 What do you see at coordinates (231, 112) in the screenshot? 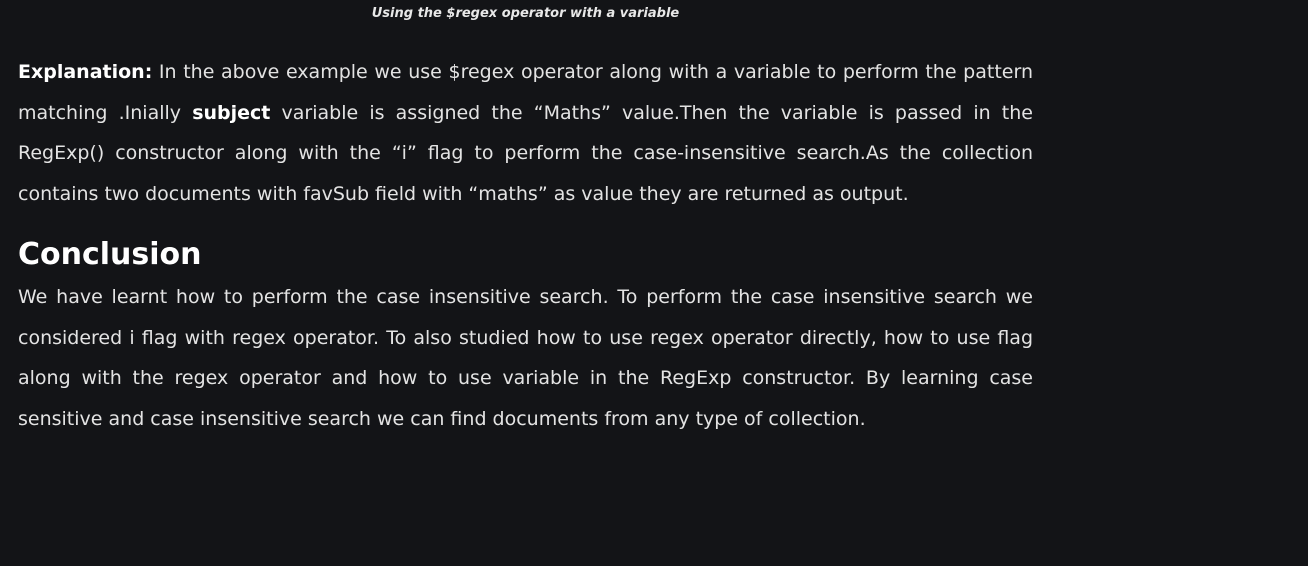
I see `explanation-bold-word: subject` at bounding box center [231, 112].